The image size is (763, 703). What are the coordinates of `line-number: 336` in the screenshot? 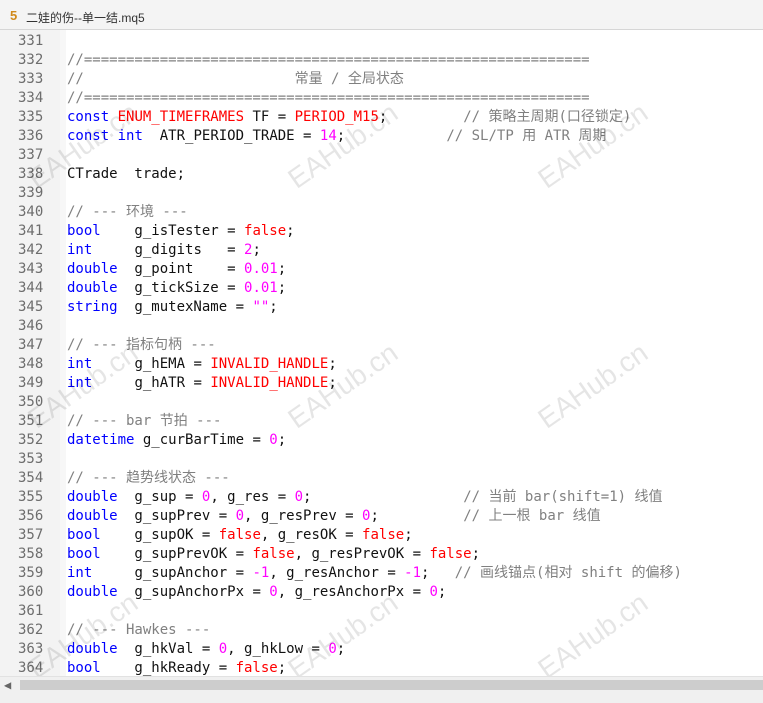 It's located at (31, 136).